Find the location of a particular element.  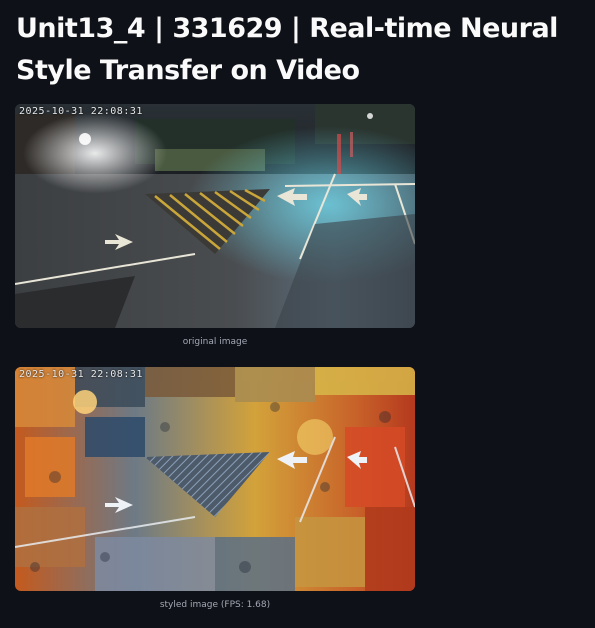

original-timestamp-overlay: 2025-10-31 22:08:31 is located at coordinates (81, 111).